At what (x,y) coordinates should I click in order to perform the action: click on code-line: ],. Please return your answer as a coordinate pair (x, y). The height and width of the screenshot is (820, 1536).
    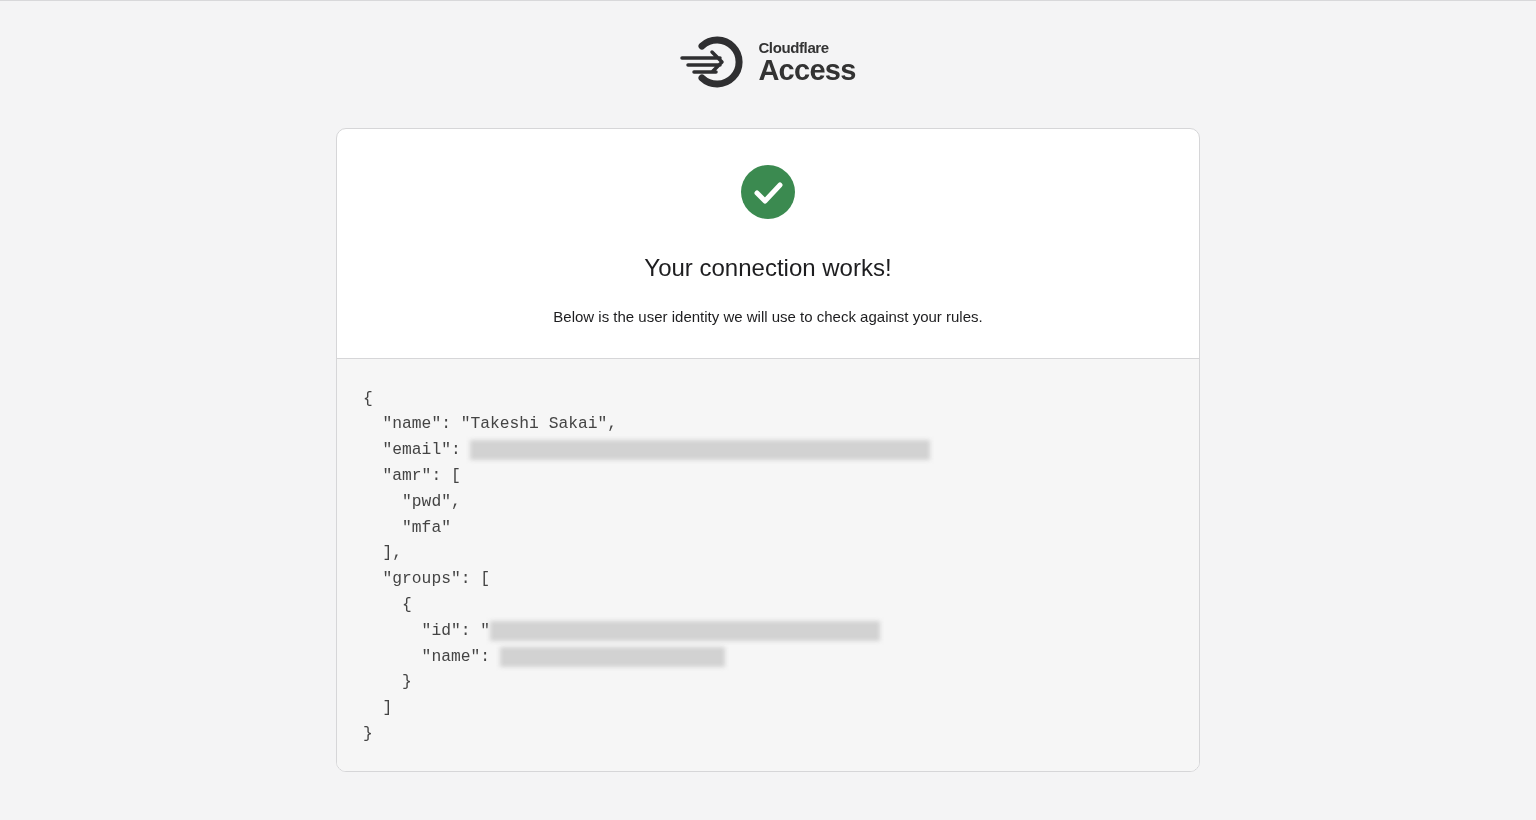
    Looking at the image, I should click on (392, 553).